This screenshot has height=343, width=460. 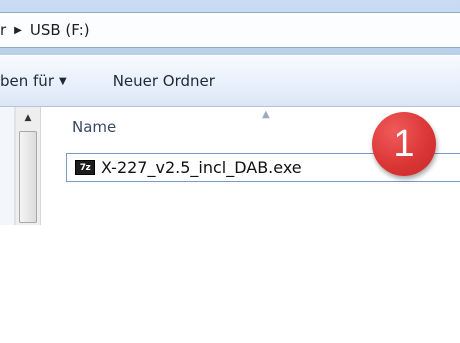 I want to click on breadcrumb-current: USB (F:), so click(x=60, y=30).